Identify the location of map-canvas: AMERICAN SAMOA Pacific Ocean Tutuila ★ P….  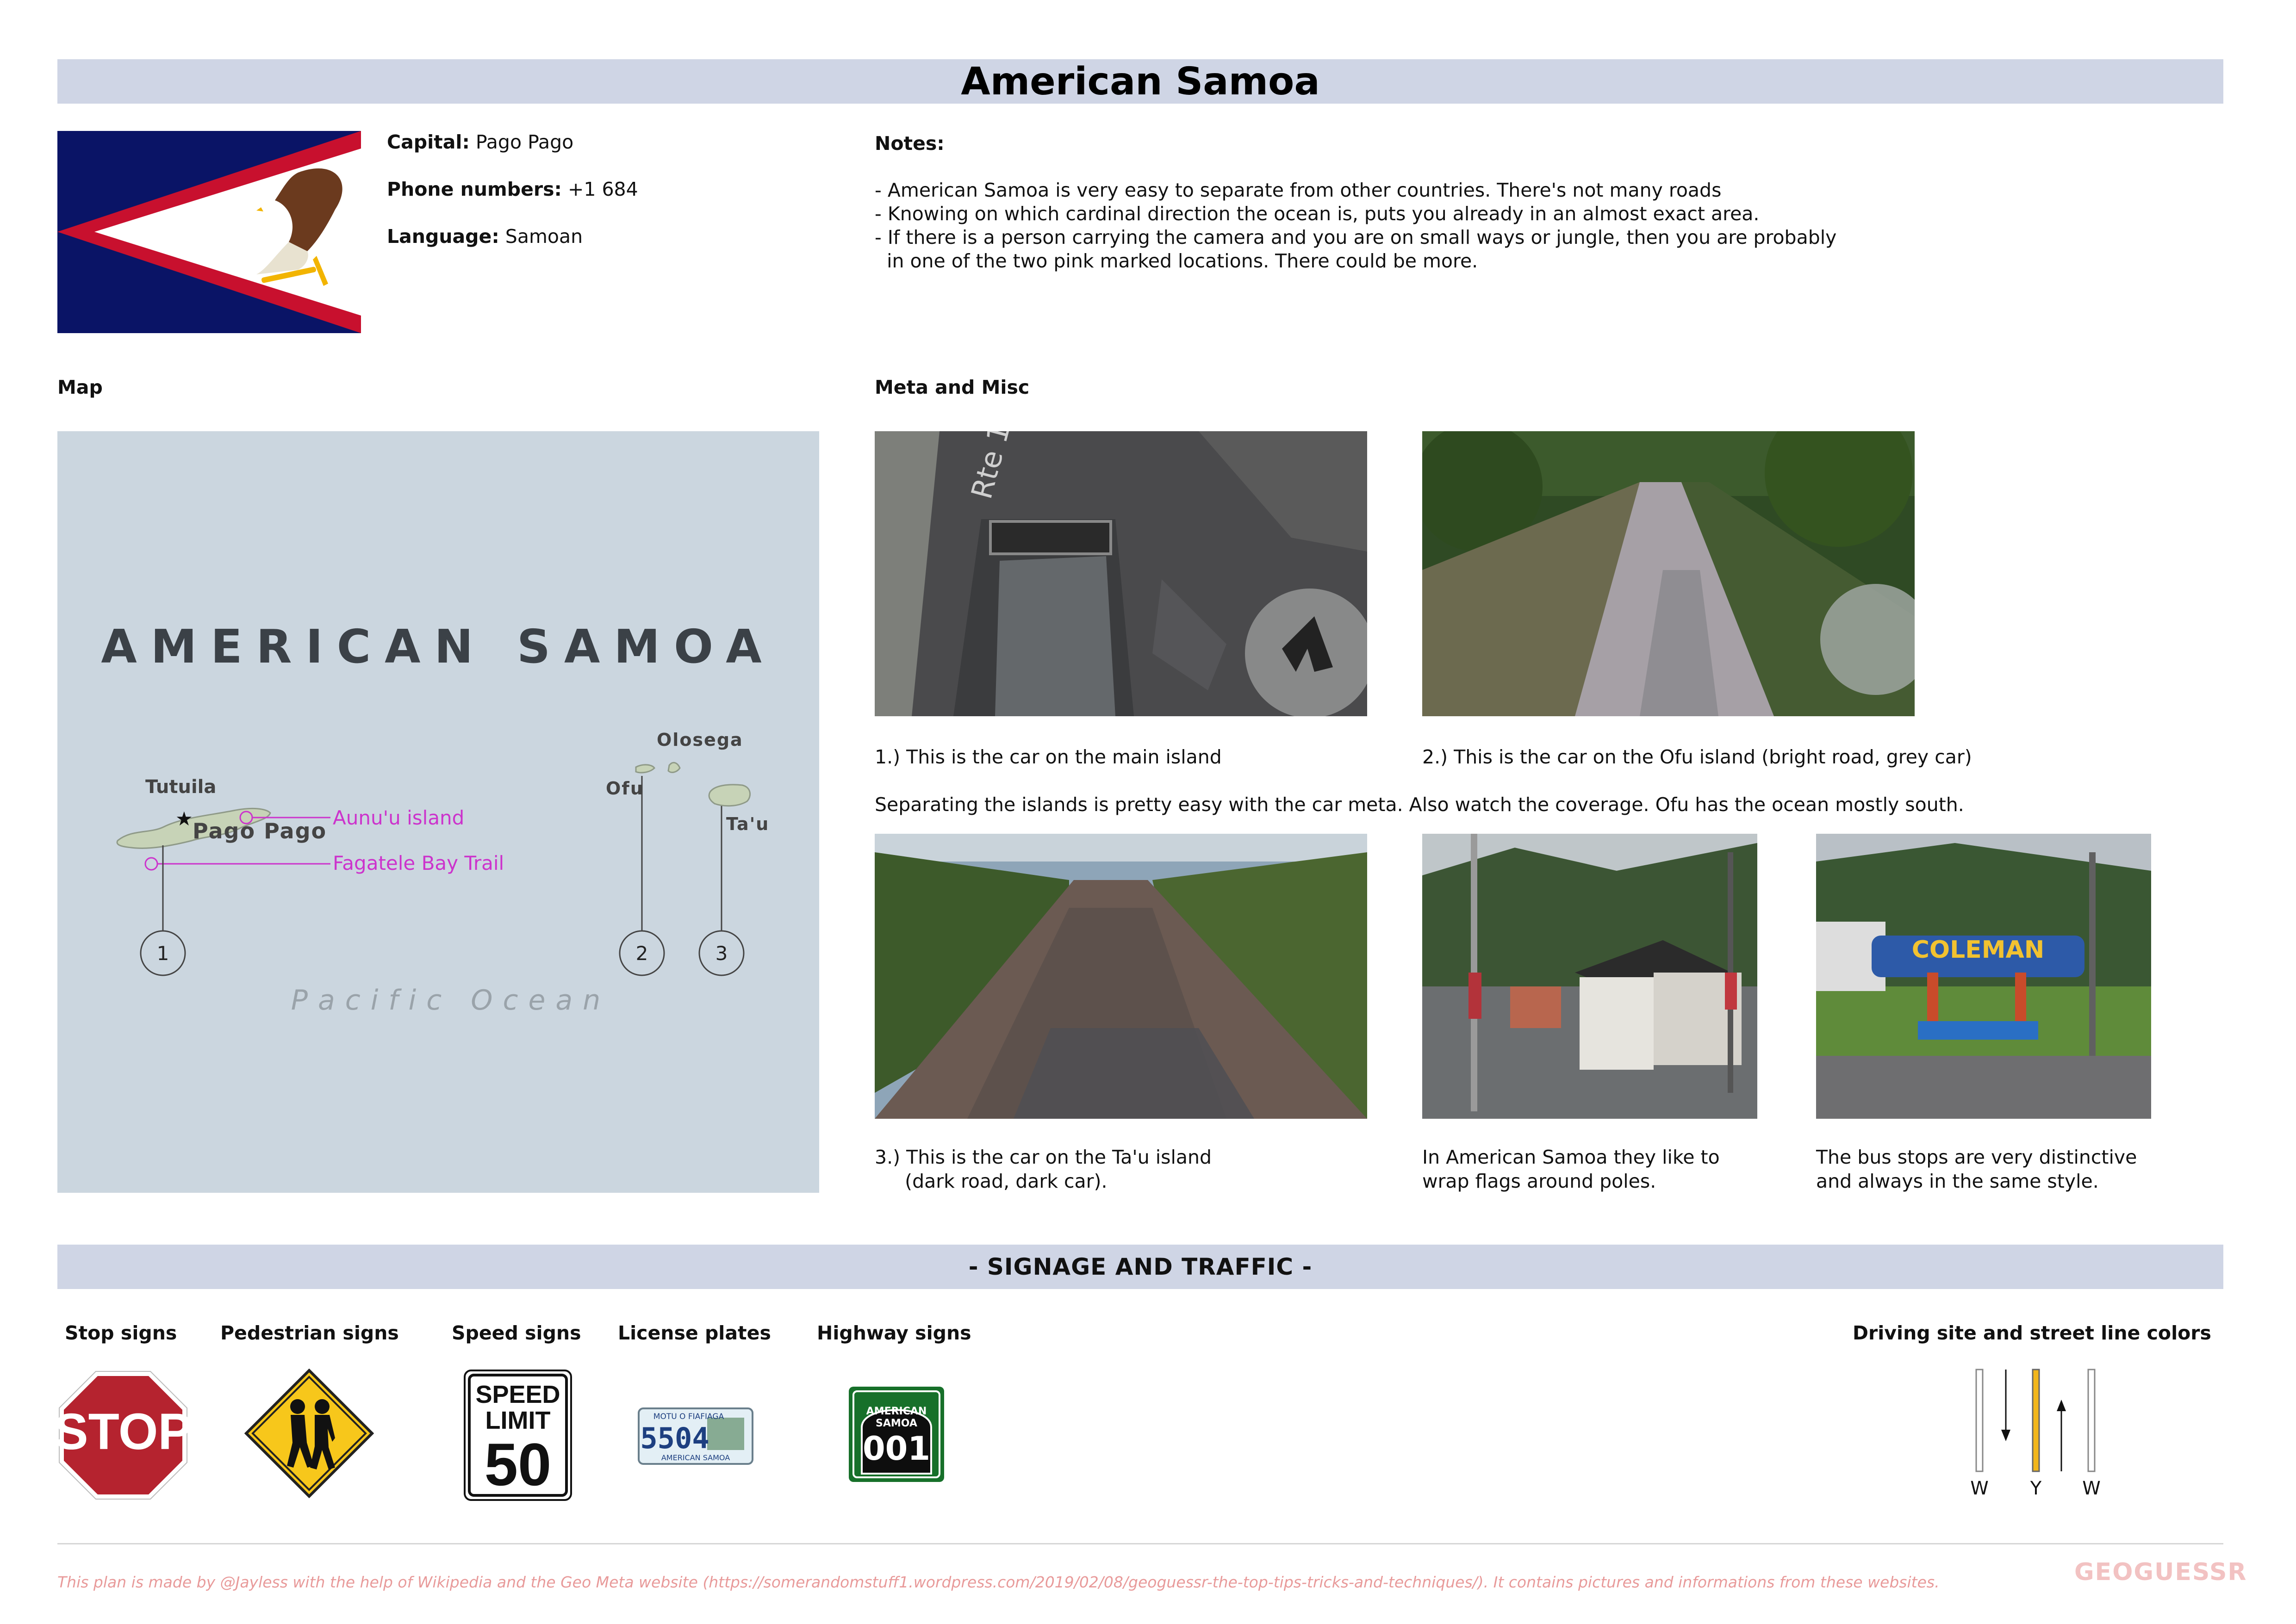
(438, 818).